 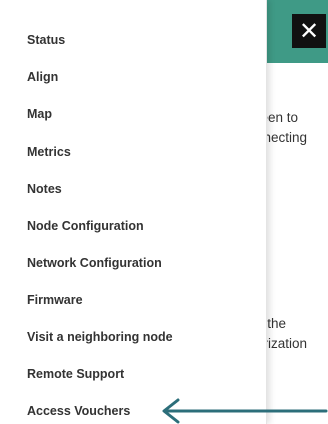 What do you see at coordinates (55, 300) in the screenshot?
I see `menu-item-firmware: Firmware` at bounding box center [55, 300].